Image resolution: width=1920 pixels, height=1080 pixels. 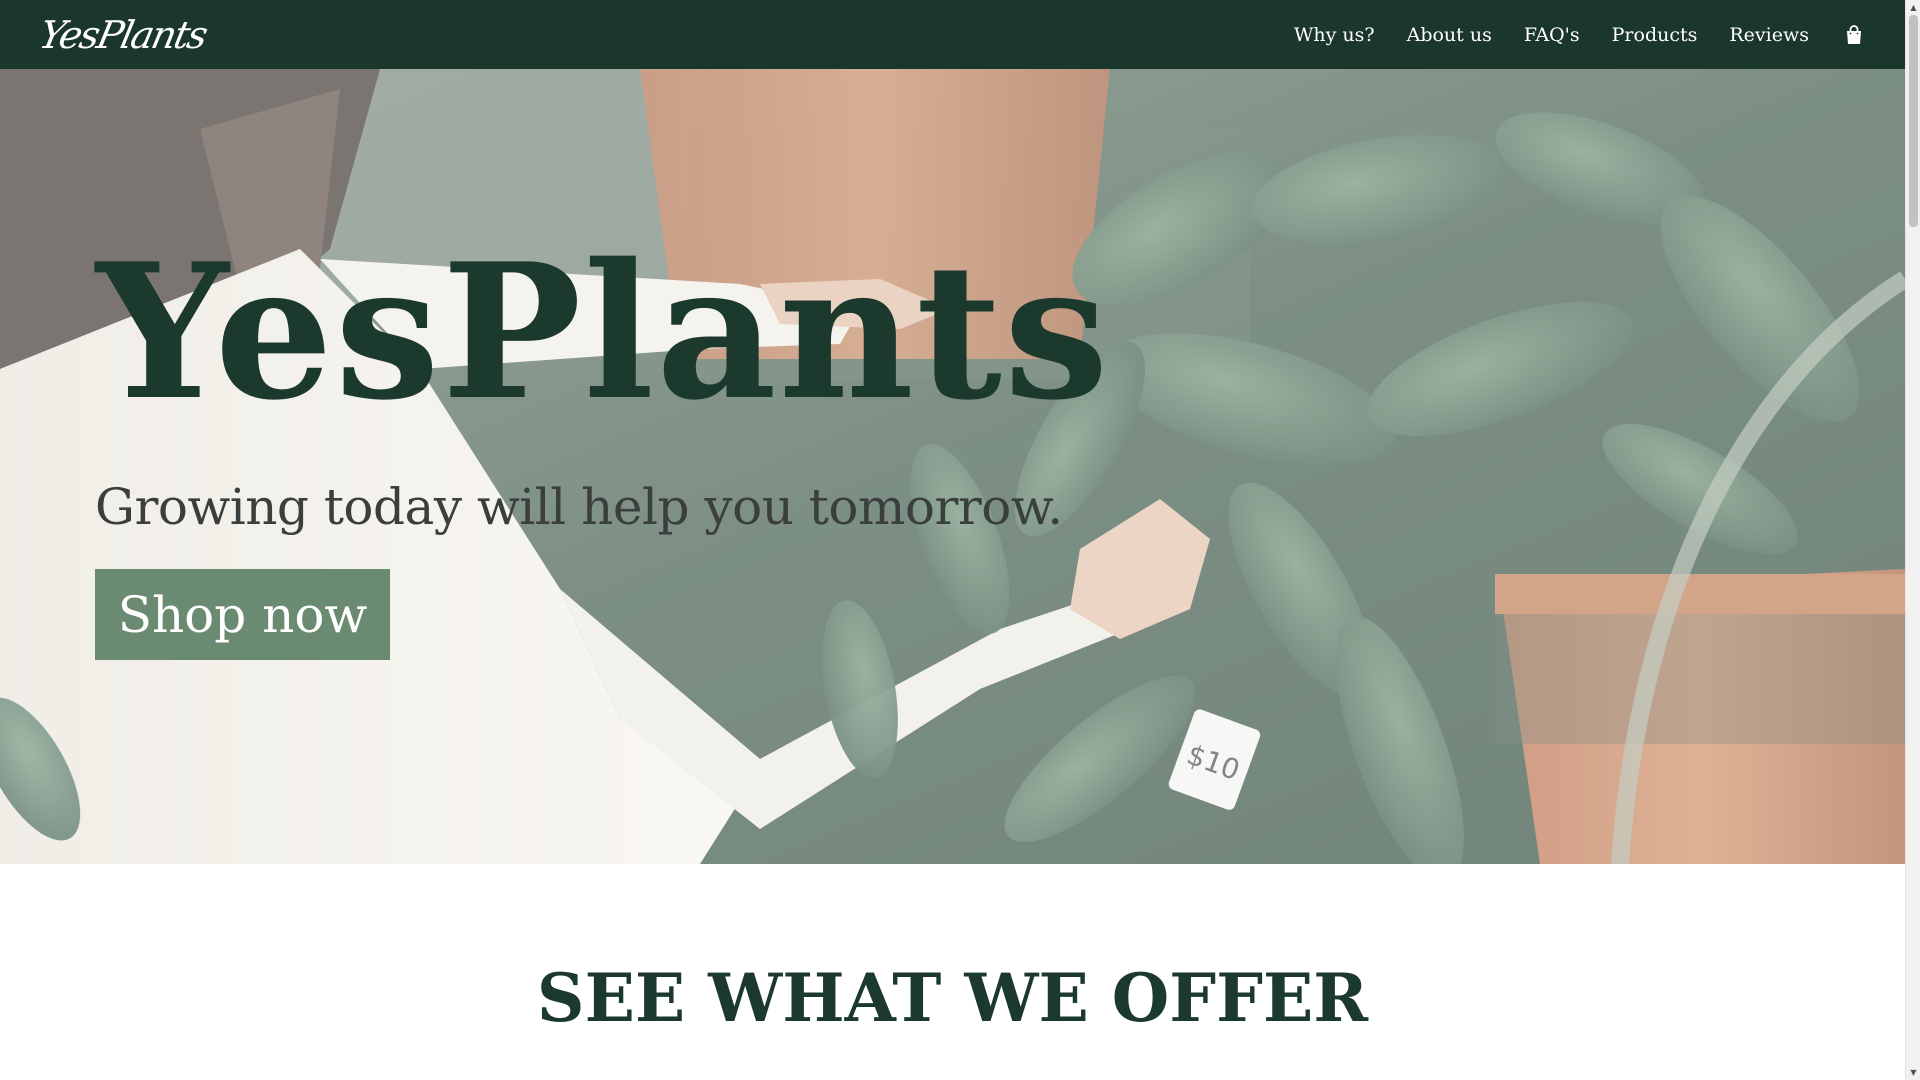 I want to click on offer-section-title: SEE WHAT WE OFFER, so click(x=952, y=998).